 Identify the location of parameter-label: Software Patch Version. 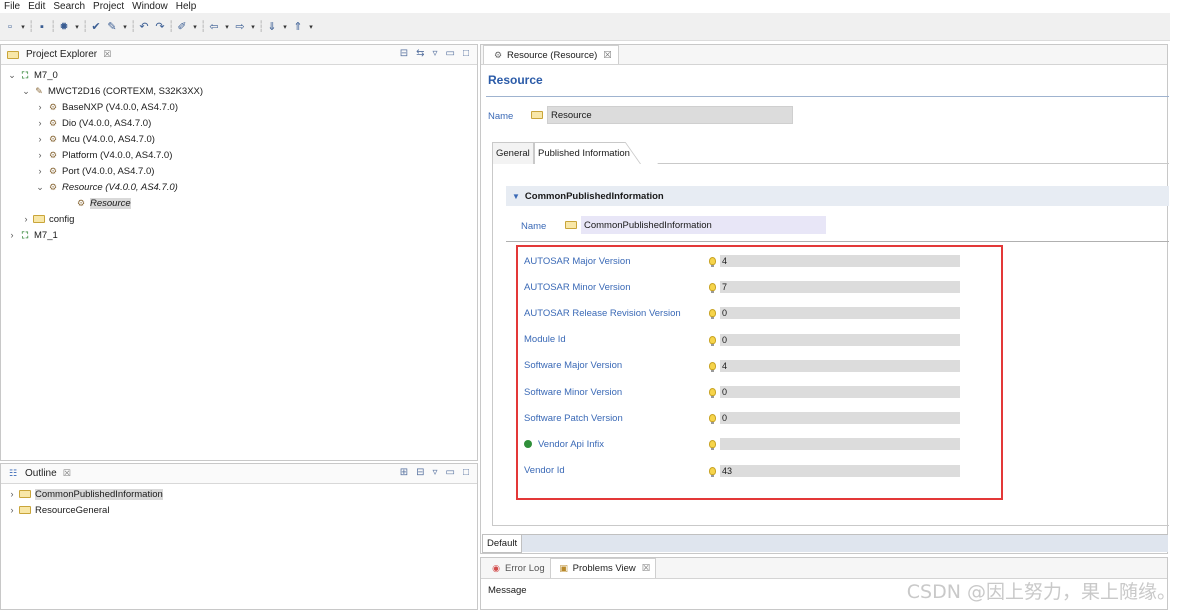
(614, 418).